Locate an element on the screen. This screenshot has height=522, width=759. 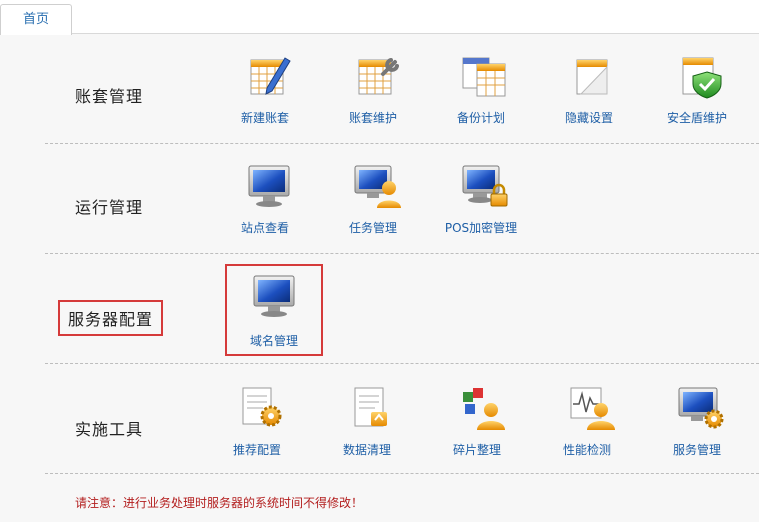
hidden-page-icon is located at coordinates (592, 77).